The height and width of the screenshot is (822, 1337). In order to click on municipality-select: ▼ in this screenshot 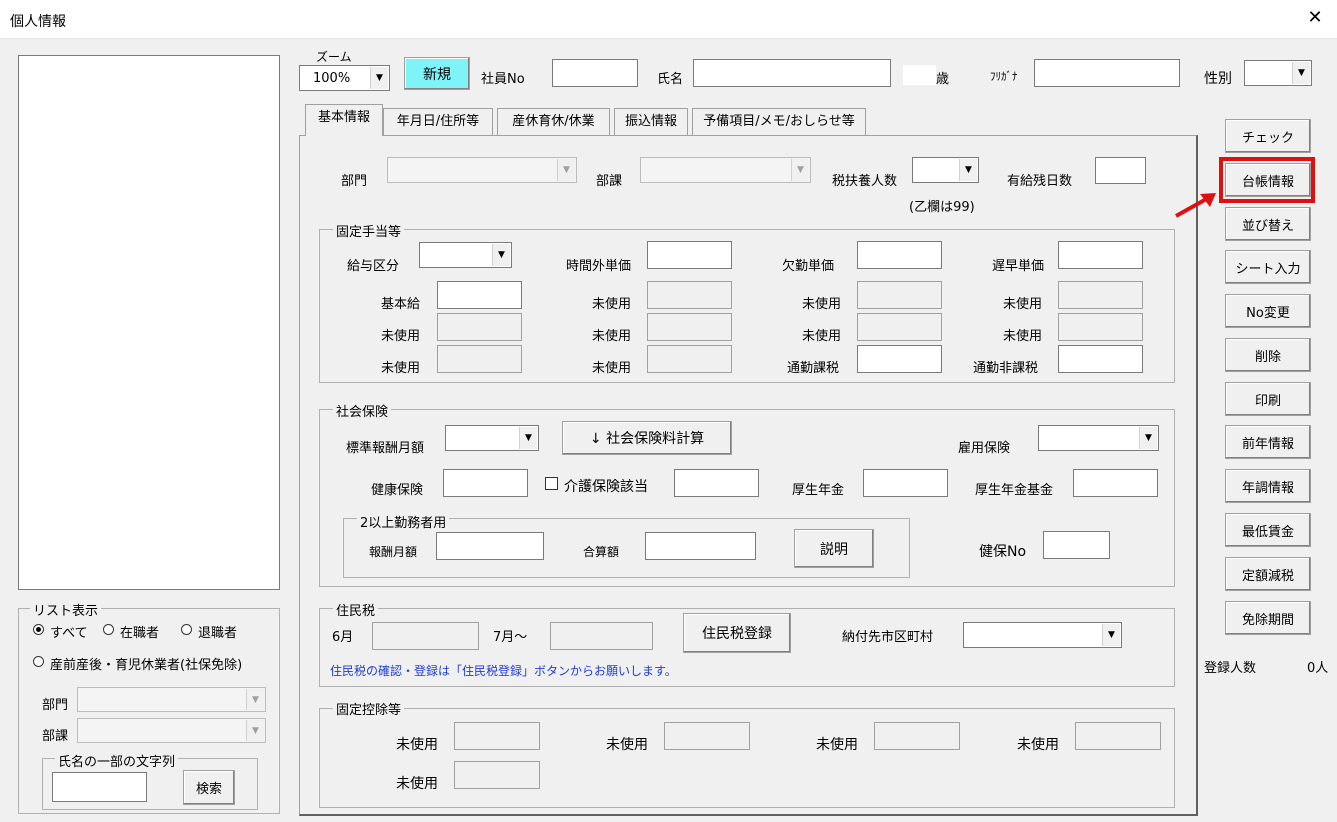, I will do `click(1042, 635)`.